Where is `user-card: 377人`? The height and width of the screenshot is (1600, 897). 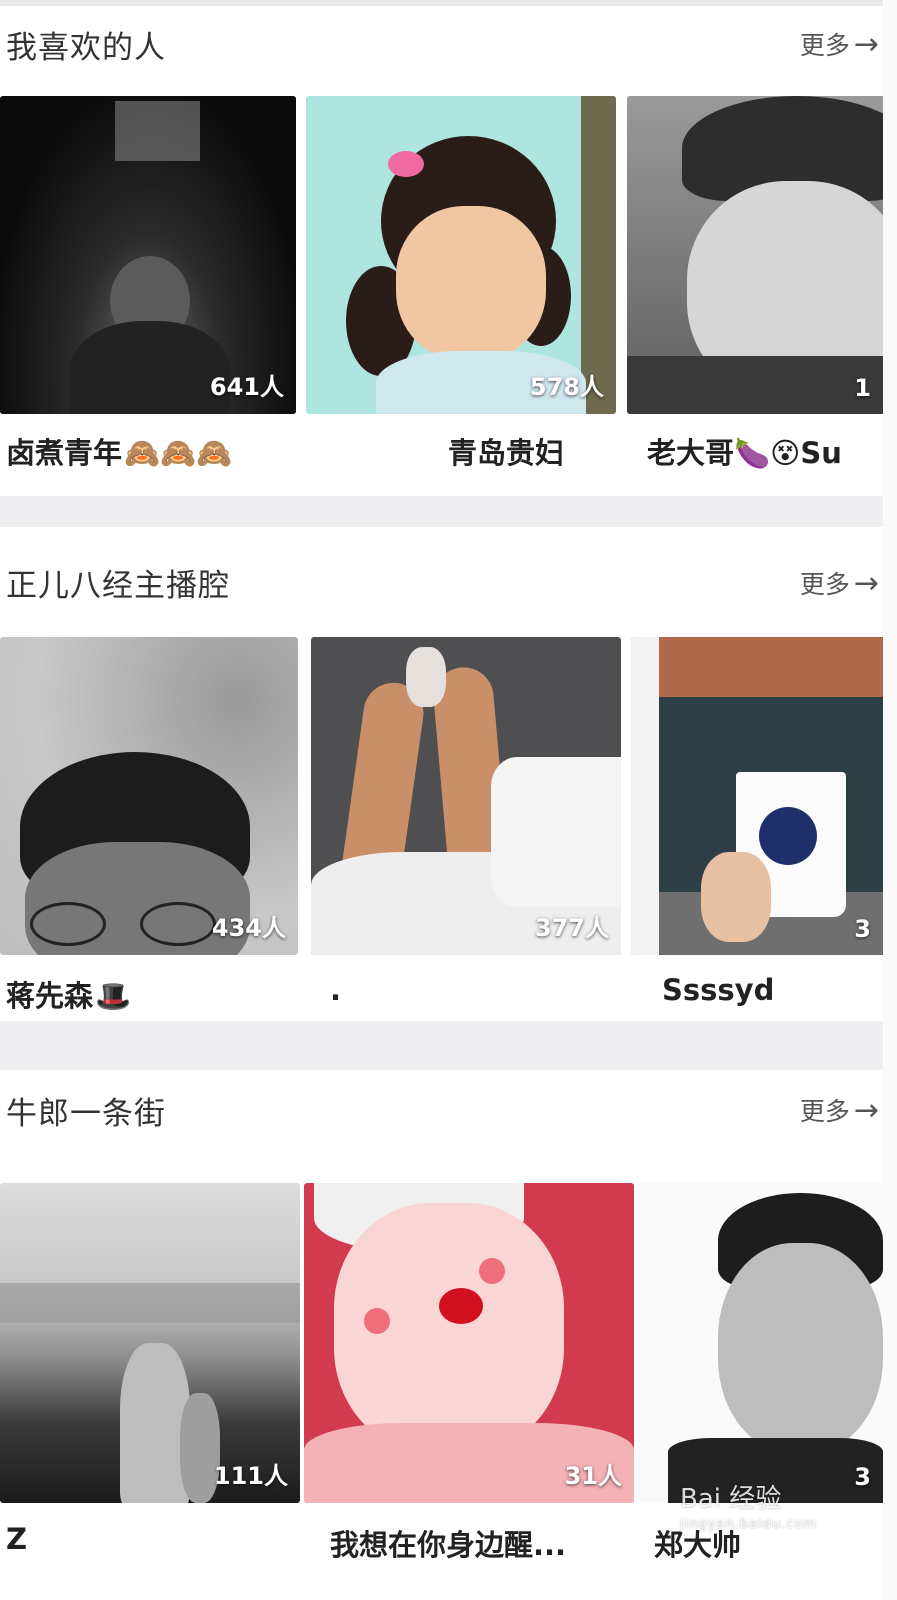
user-card: 377人 is located at coordinates (466, 796).